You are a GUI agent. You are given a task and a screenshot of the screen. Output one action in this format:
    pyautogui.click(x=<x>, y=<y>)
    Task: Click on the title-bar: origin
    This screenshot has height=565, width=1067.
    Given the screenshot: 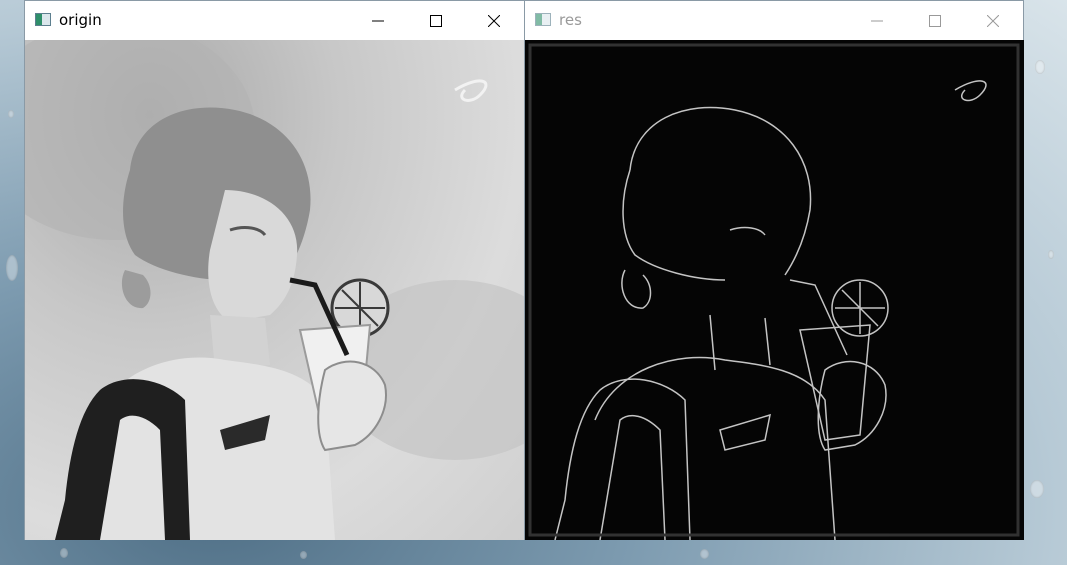 What is the action you would take?
    pyautogui.click(x=274, y=20)
    